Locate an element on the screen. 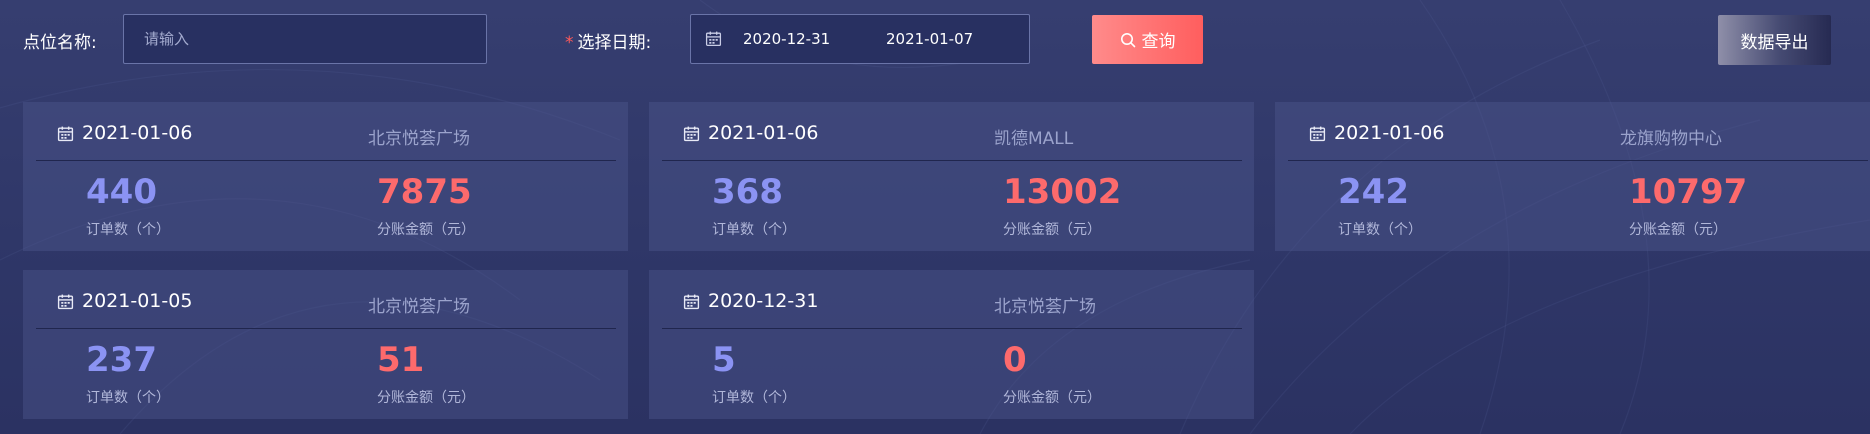 The width and height of the screenshot is (1870, 434). card-place: 龙旗购物中心 is located at coordinates (1671, 139).